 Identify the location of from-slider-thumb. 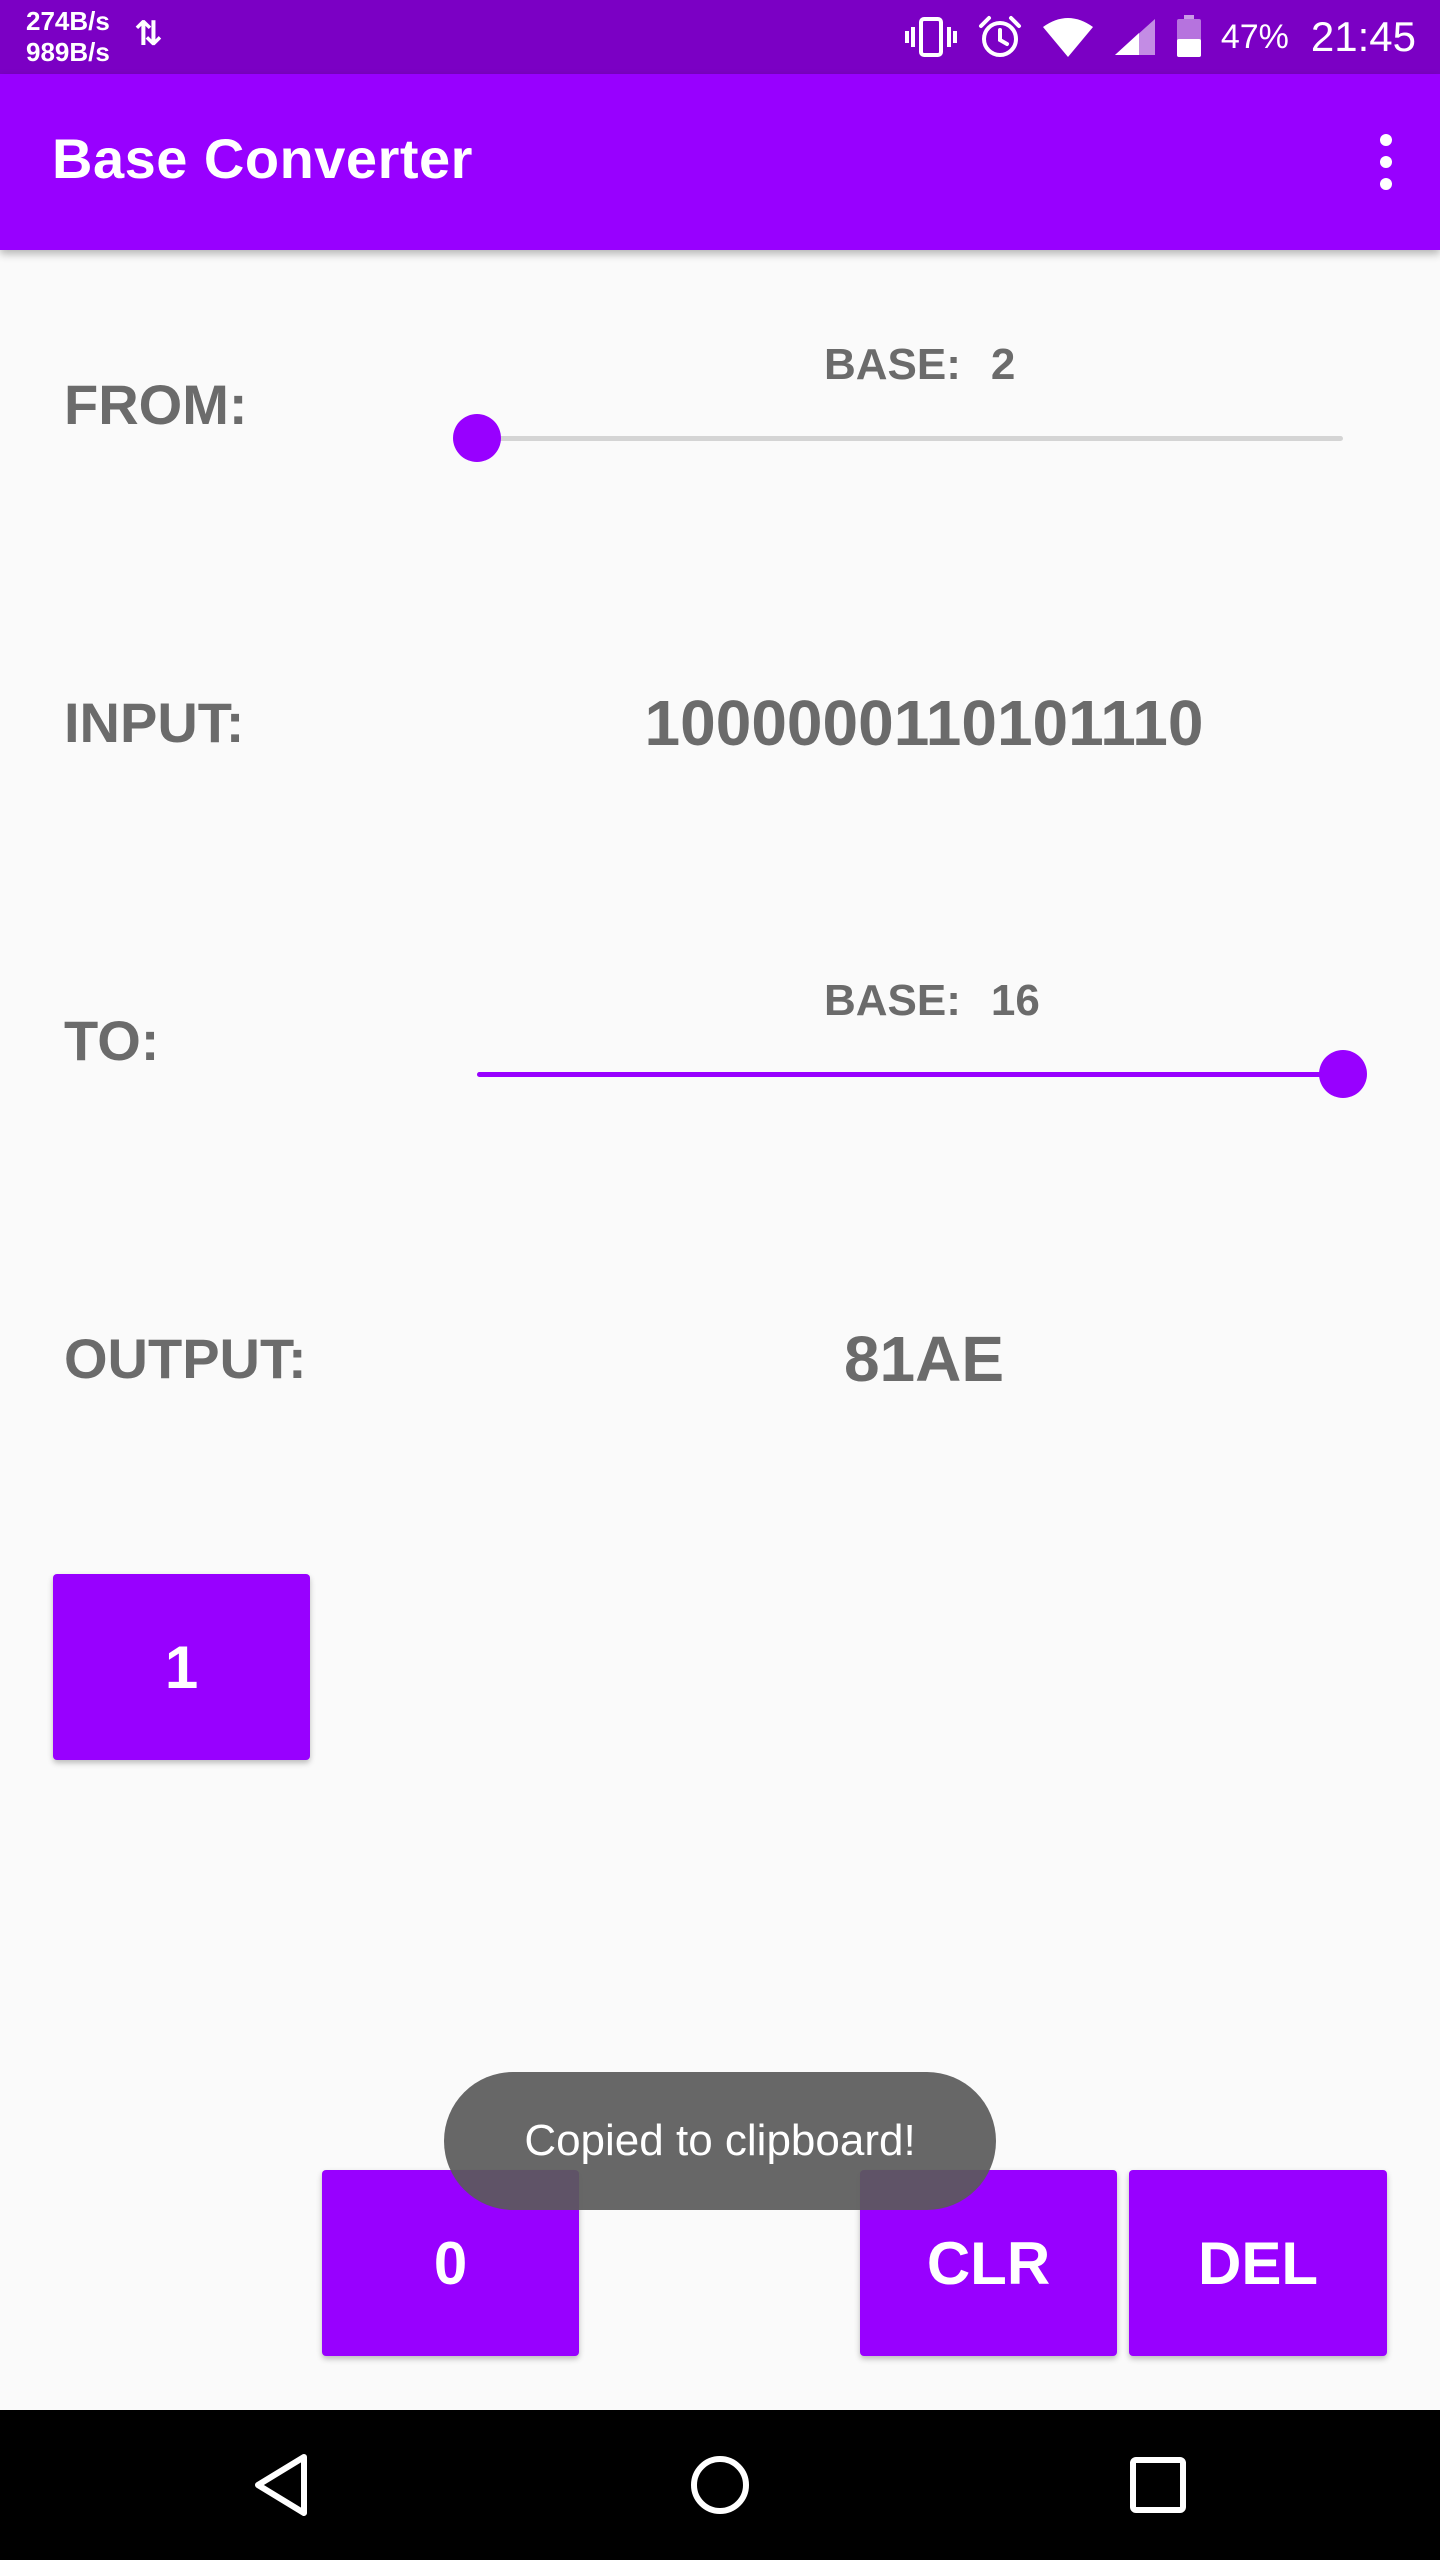
(477, 438).